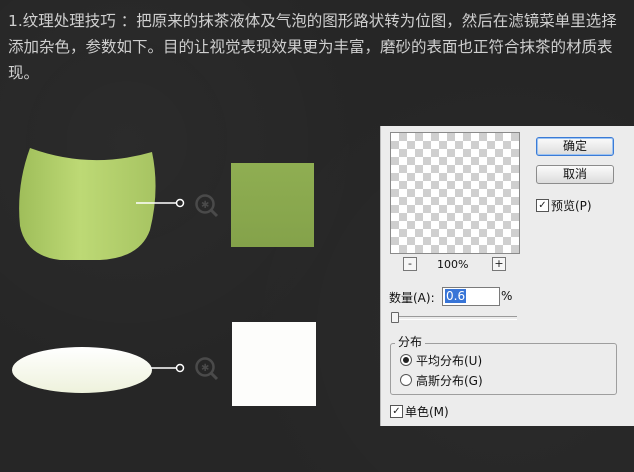  What do you see at coordinates (499, 264) in the screenshot?
I see `zoom-in-button: +` at bounding box center [499, 264].